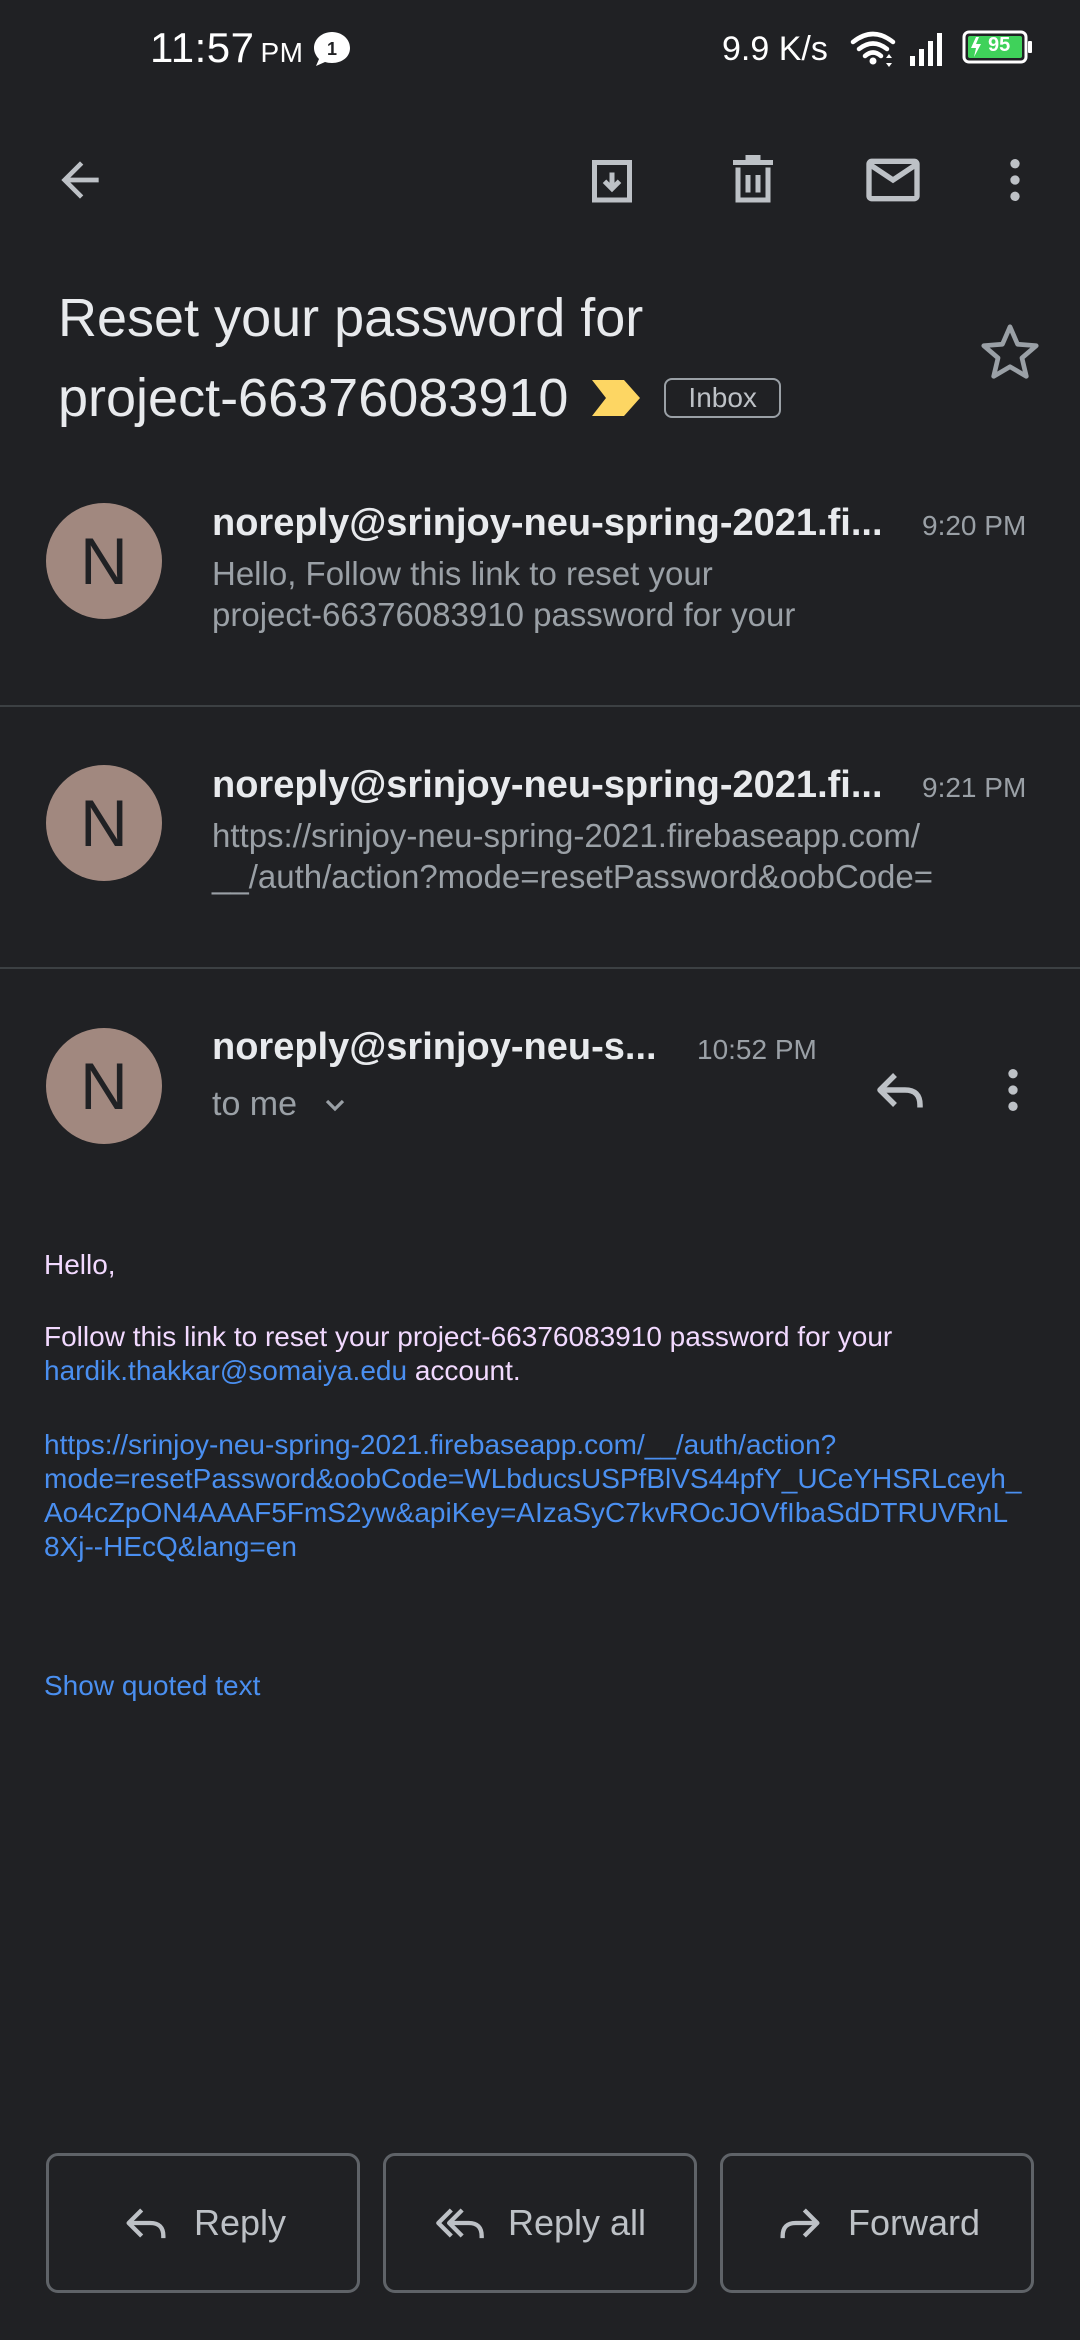 The width and height of the screenshot is (1080, 2340). What do you see at coordinates (616, 398) in the screenshot?
I see `important-marker-icon` at bounding box center [616, 398].